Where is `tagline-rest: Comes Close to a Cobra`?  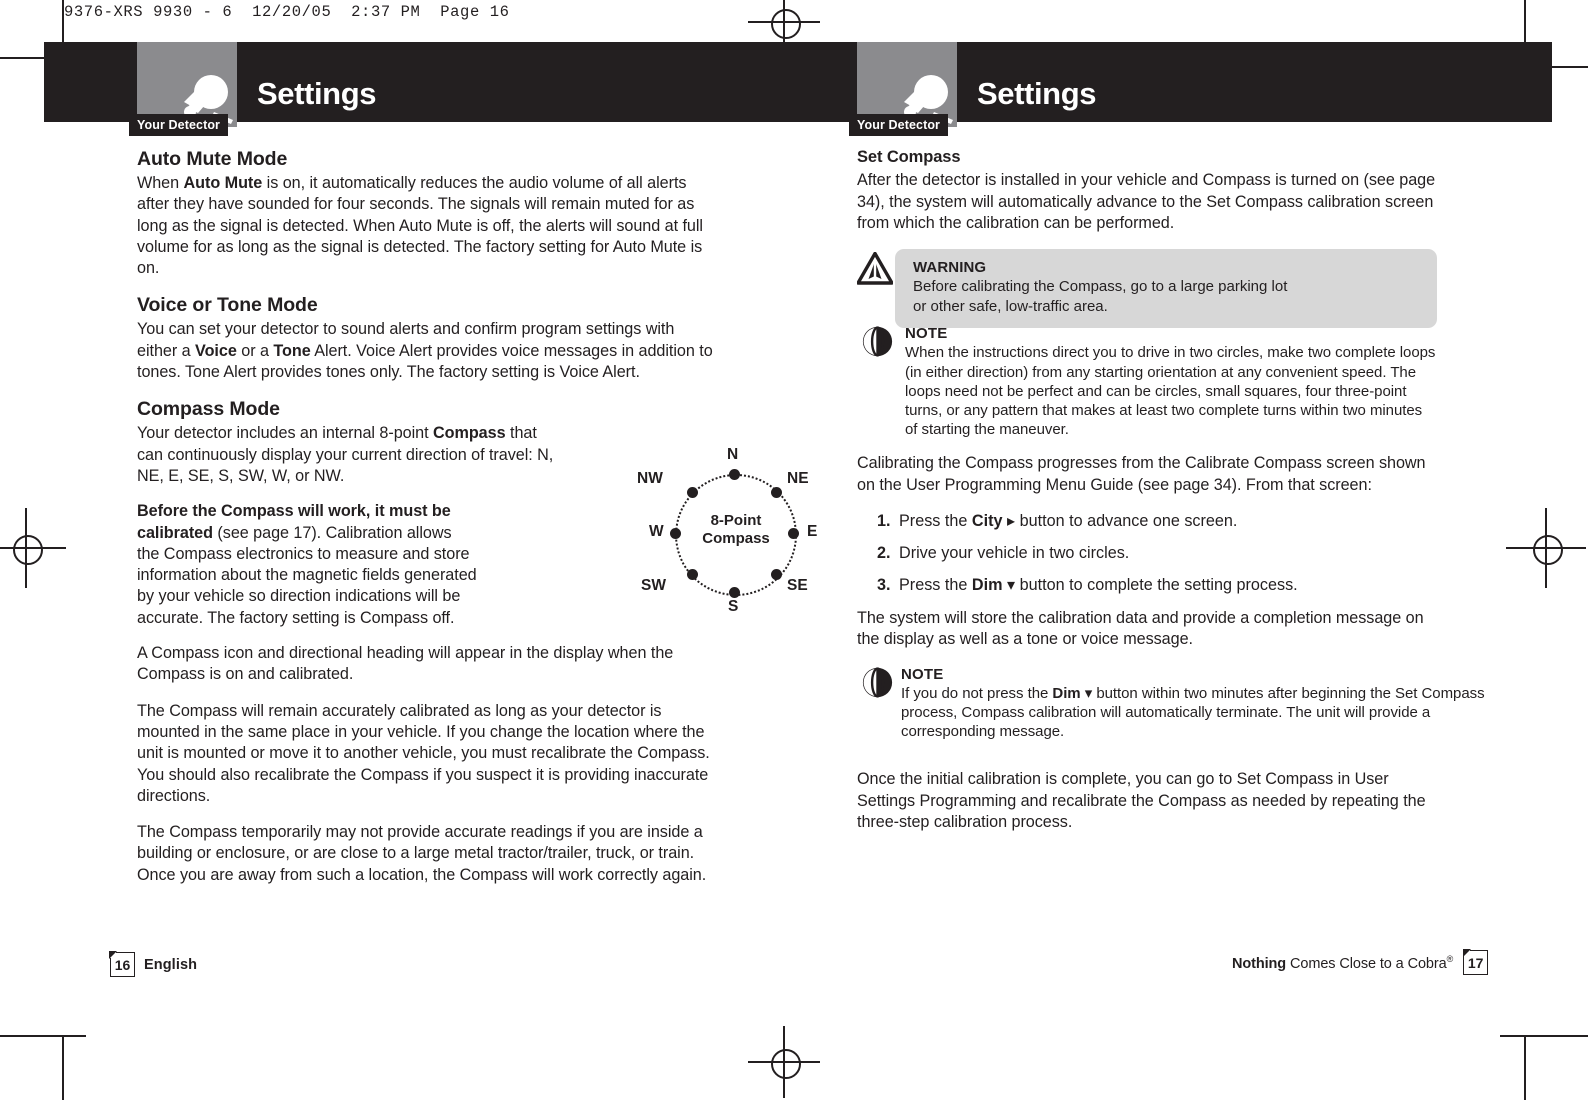 tagline-rest: Comes Close to a Cobra is located at coordinates (1368, 963).